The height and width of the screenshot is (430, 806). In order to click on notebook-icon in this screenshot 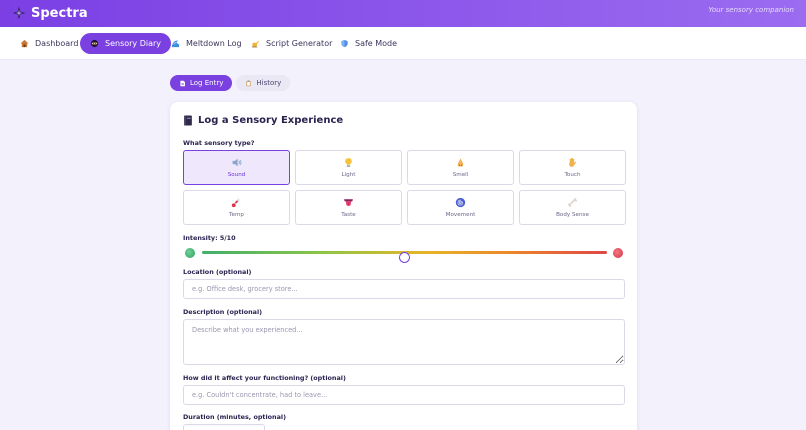, I will do `click(188, 120)`.